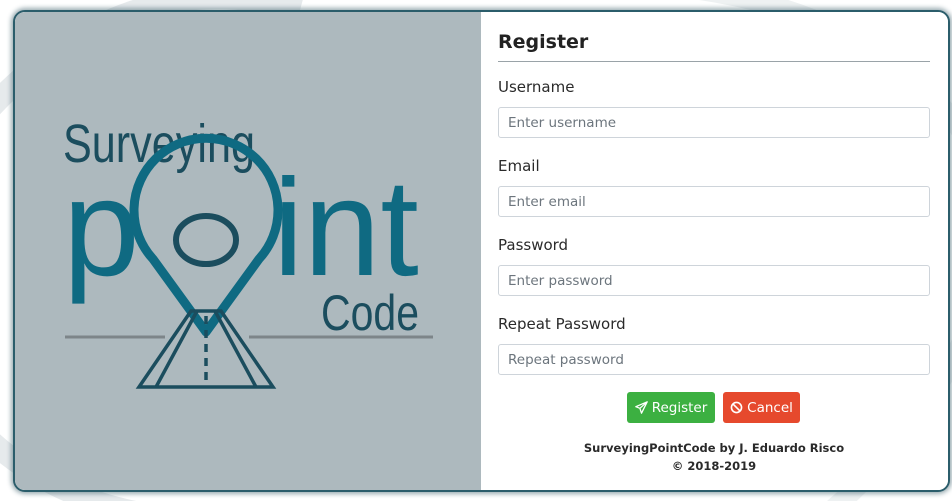 Image resolution: width=952 pixels, height=501 pixels. What do you see at coordinates (714, 359) in the screenshot?
I see `repeat-password-input` at bounding box center [714, 359].